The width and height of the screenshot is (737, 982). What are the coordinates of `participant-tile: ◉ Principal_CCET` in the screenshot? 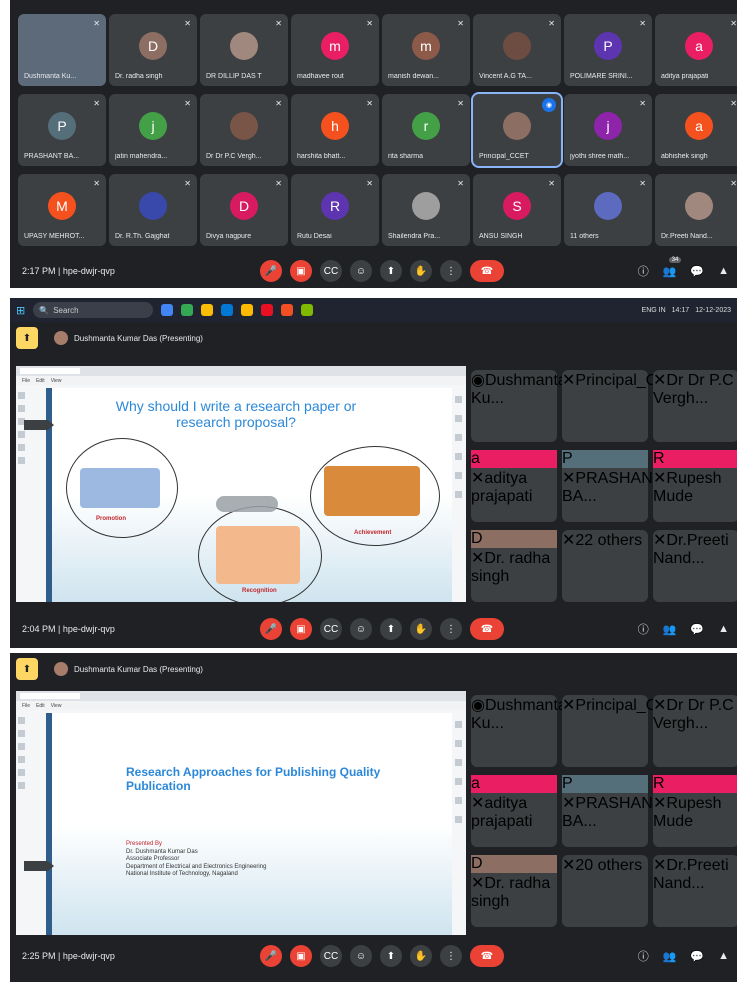 It's located at (517, 130).